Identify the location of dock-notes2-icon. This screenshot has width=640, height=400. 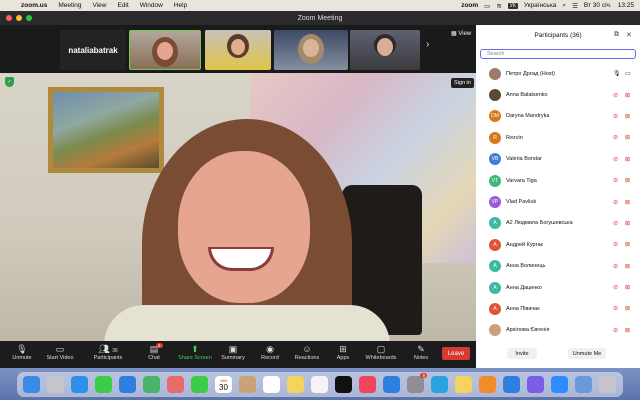
(463, 384).